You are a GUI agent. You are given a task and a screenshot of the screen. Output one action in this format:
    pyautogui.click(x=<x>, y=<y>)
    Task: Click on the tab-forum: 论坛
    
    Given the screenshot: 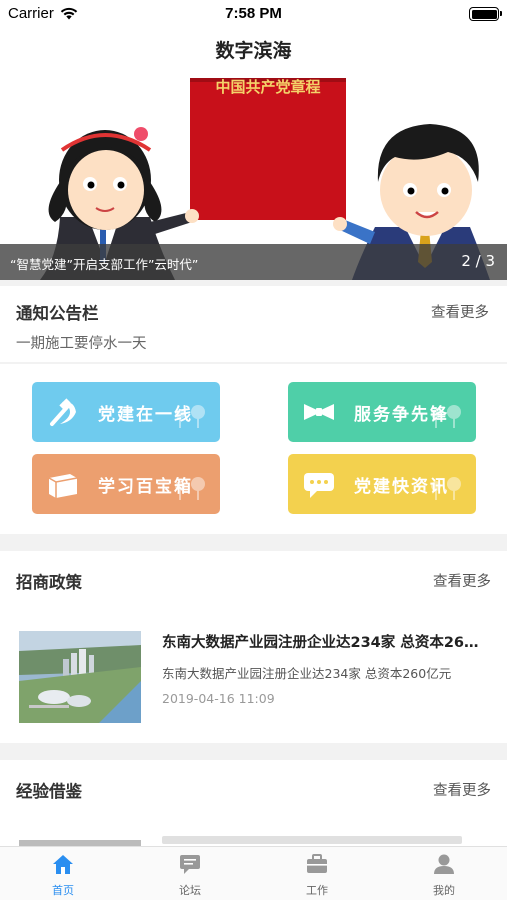 What is the action you would take?
    pyautogui.click(x=190, y=873)
    